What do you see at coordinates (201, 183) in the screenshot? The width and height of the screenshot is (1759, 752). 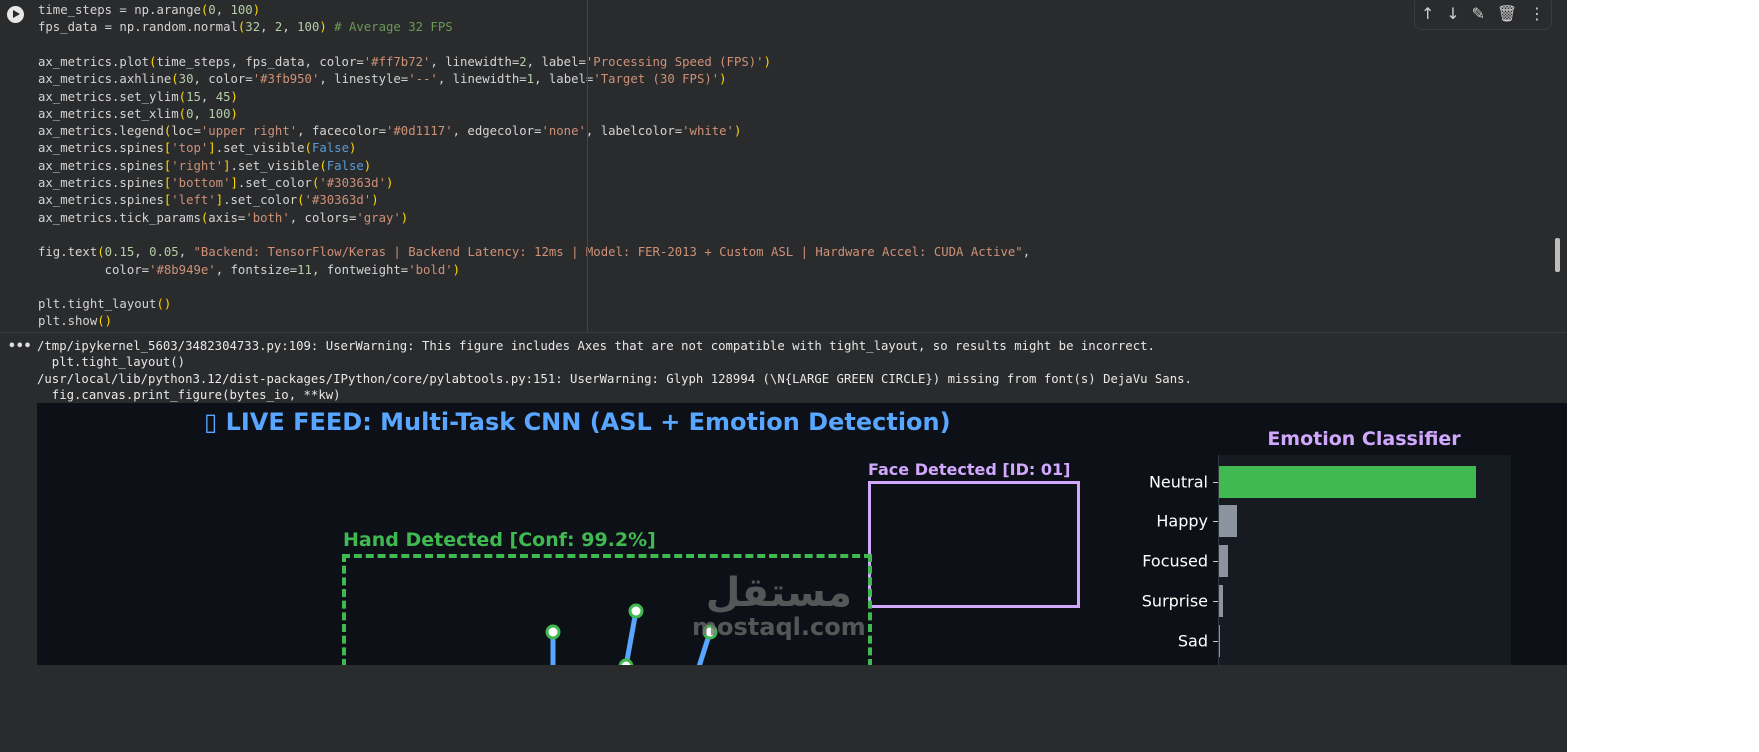 I see `code-token: 'bottom'` at bounding box center [201, 183].